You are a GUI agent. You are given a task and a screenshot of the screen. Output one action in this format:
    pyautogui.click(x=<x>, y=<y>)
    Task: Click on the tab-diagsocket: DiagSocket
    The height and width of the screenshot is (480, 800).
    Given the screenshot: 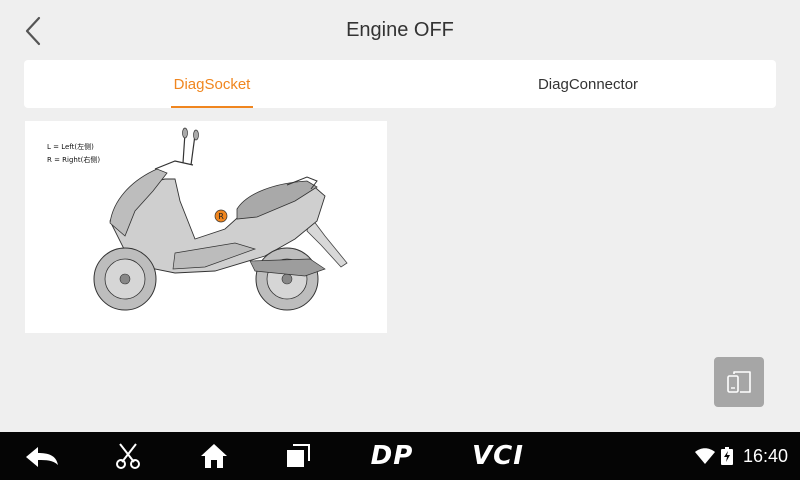 What is the action you would take?
    pyautogui.click(x=212, y=84)
    